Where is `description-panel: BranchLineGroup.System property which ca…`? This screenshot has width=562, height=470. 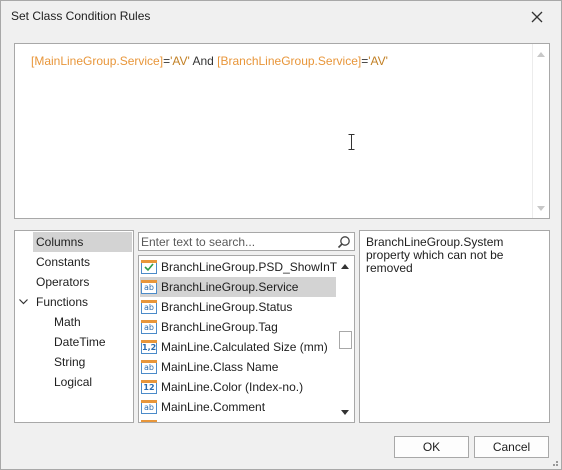 description-panel: BranchLineGroup.System property which ca… is located at coordinates (454, 326).